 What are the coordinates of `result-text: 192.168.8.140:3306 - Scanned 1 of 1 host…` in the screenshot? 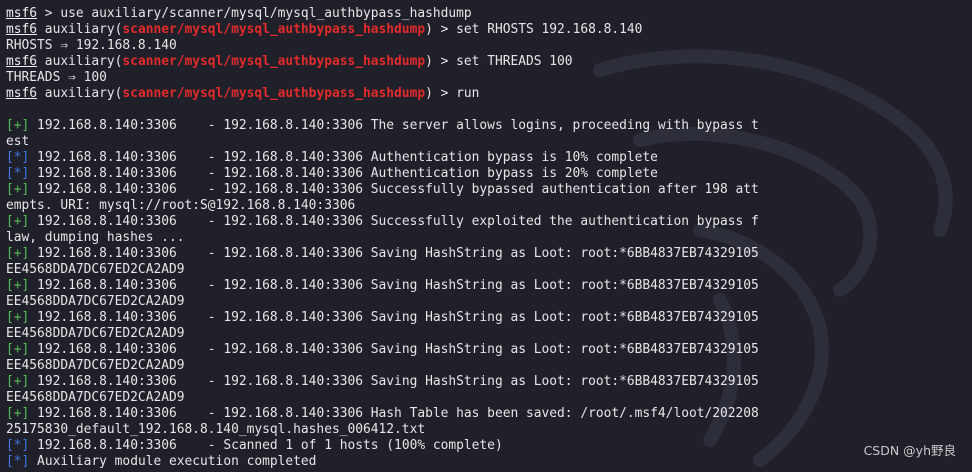 It's located at (266, 445).